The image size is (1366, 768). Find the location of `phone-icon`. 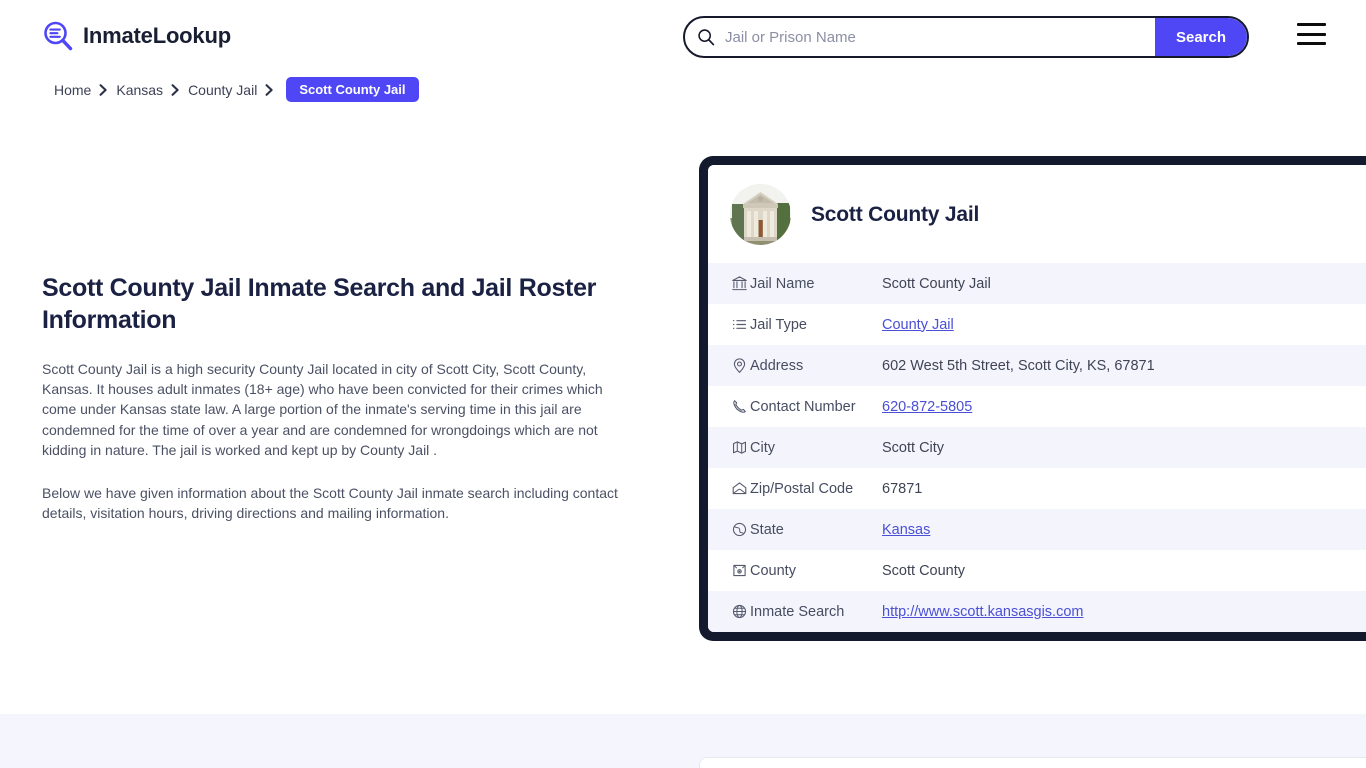

phone-icon is located at coordinates (728, 406).